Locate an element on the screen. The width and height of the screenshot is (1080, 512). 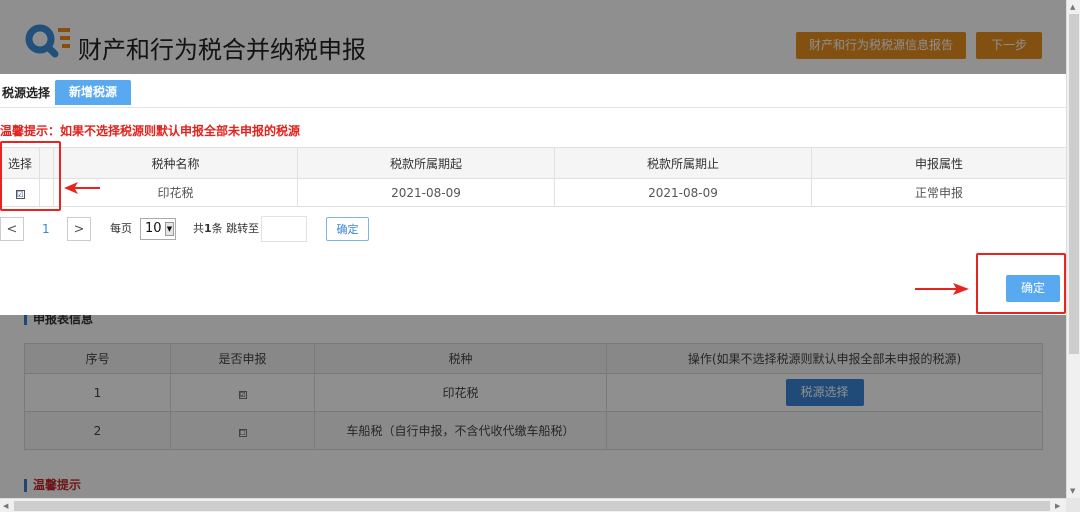
scroll-down-icon: ▼ is located at coordinates (1072, 491).